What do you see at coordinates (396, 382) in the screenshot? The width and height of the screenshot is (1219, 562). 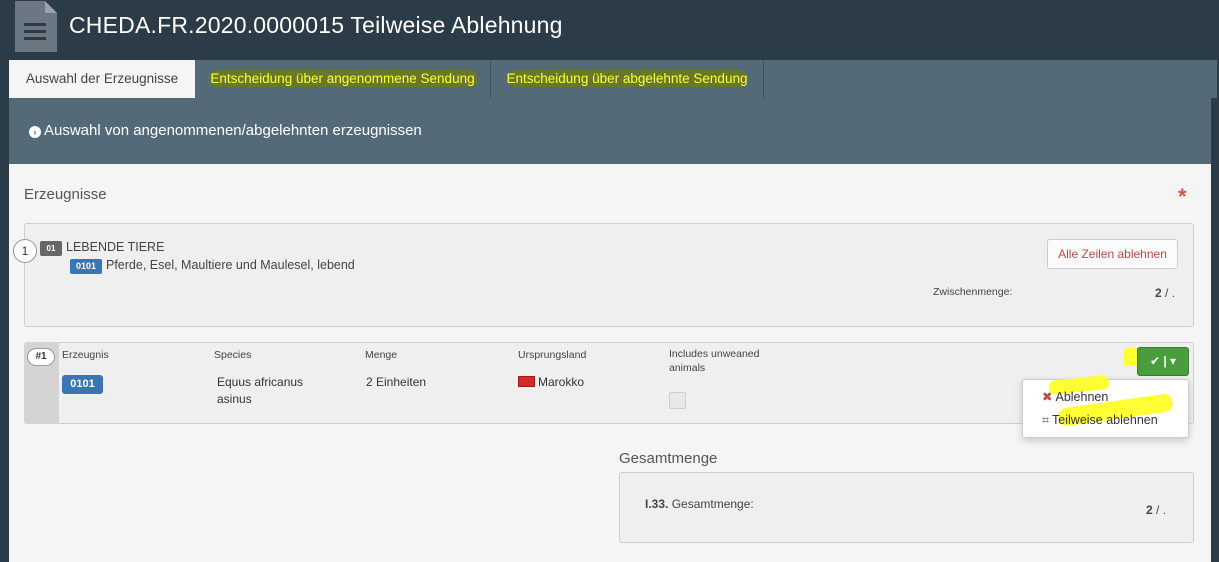 I see `quantity-cell: 2 Einheiten` at bounding box center [396, 382].